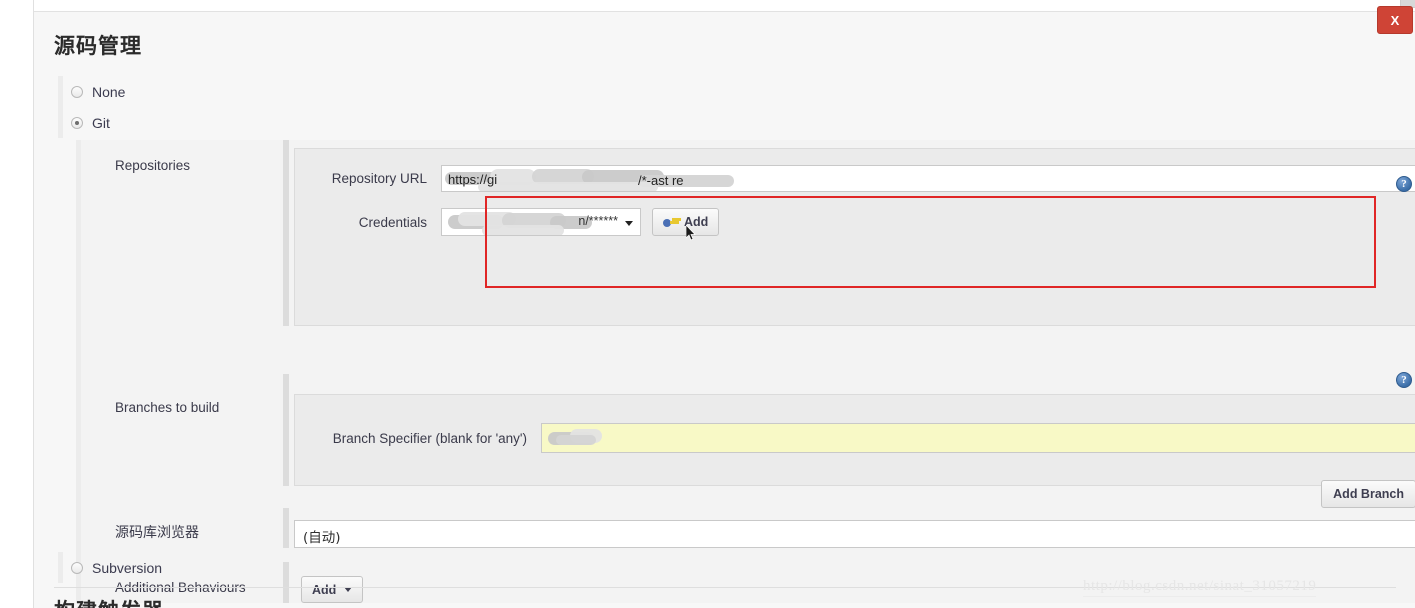 The height and width of the screenshot is (608, 1415). What do you see at coordinates (671, 222) in the screenshot?
I see `key-icon` at bounding box center [671, 222].